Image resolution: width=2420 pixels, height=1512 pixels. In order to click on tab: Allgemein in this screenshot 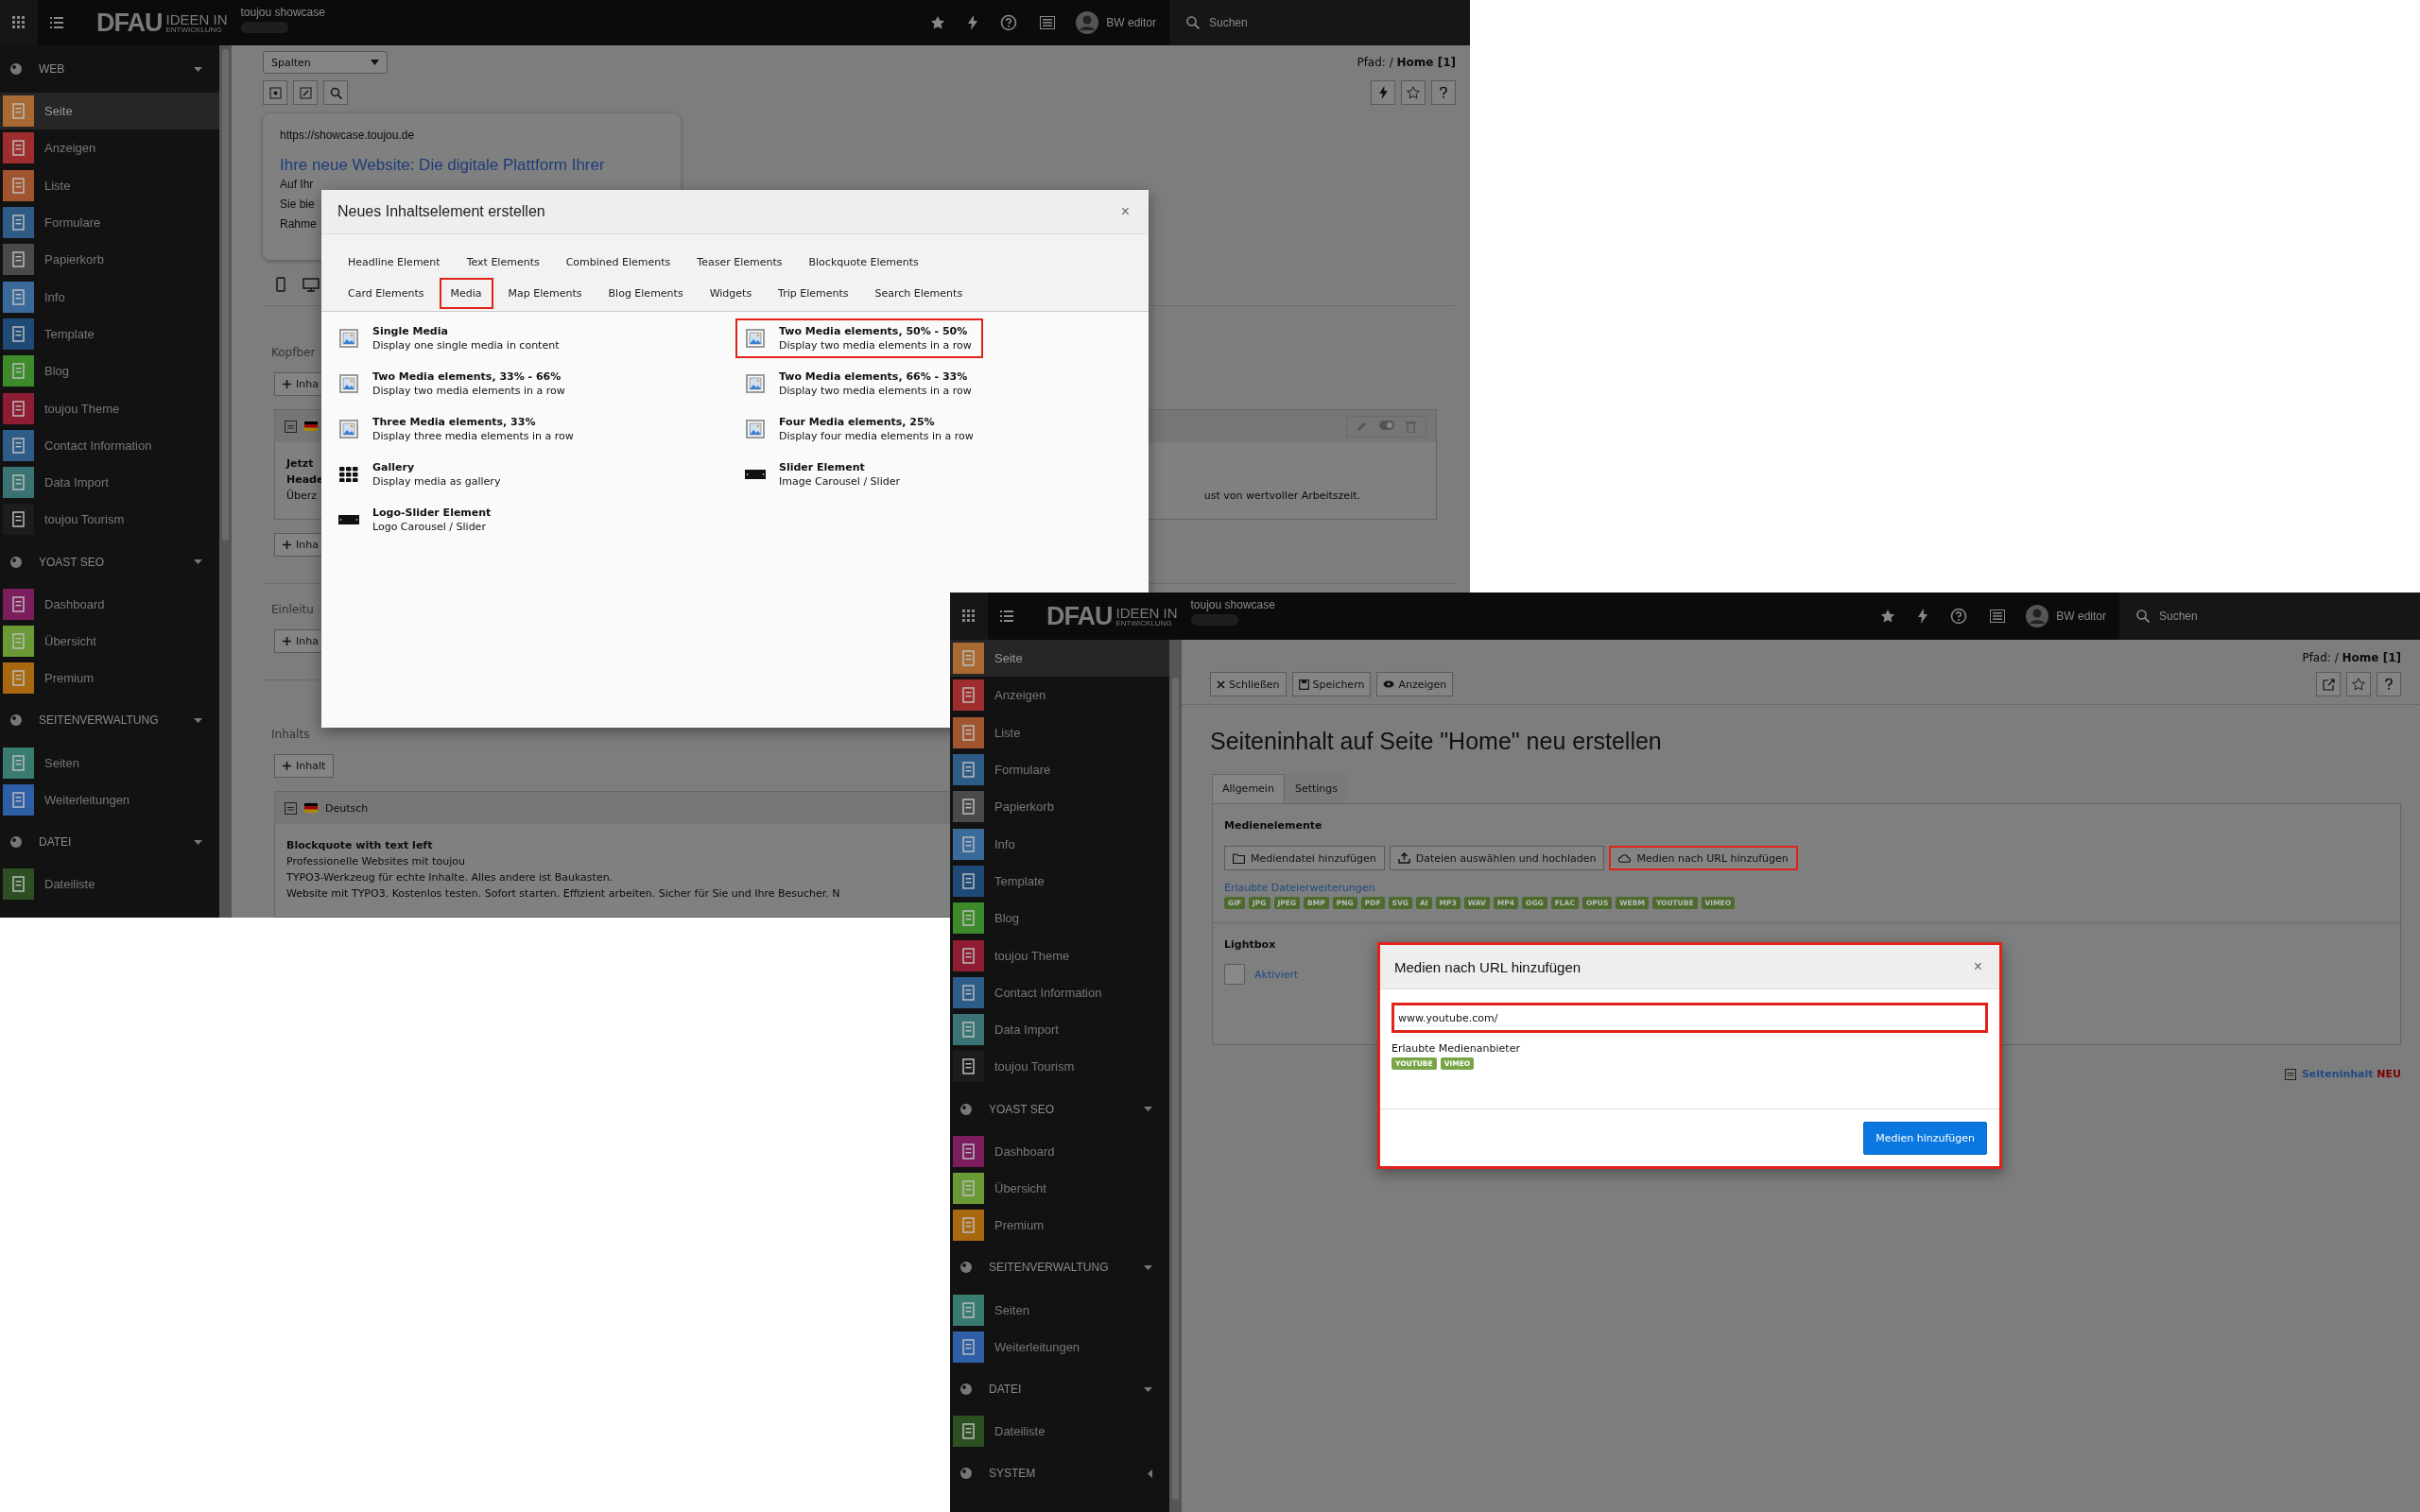, I will do `click(1248, 788)`.